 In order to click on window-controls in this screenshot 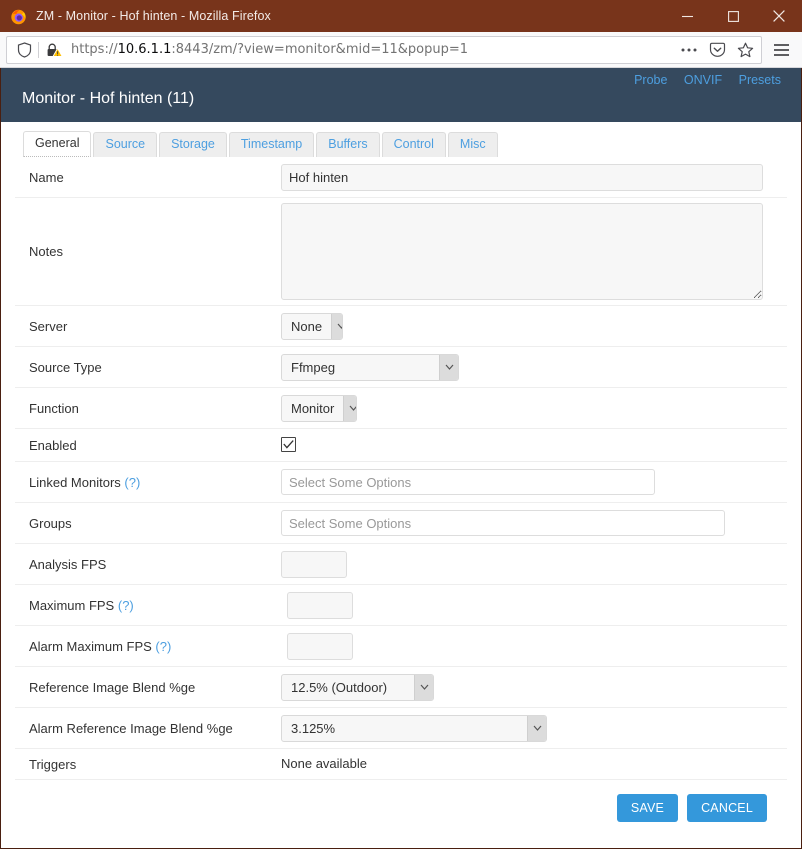, I will do `click(733, 16)`.